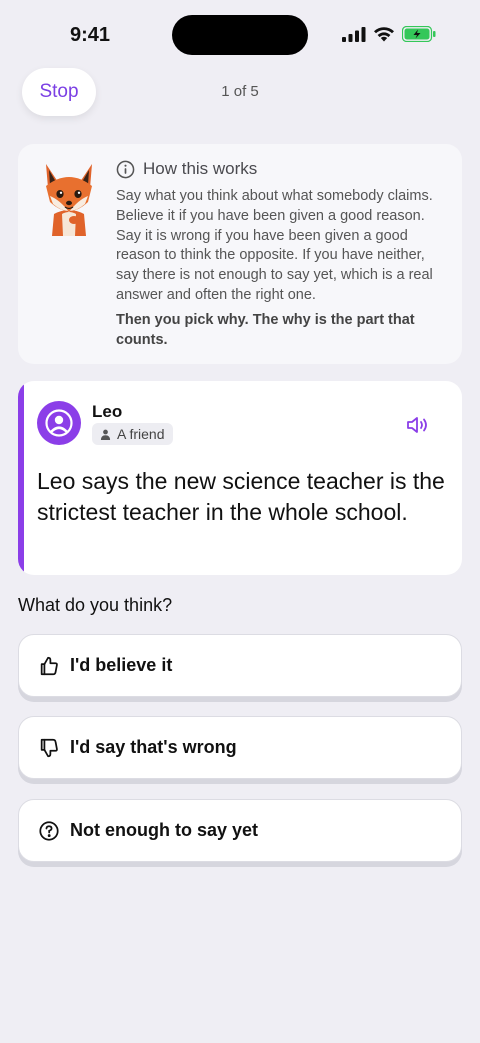 The width and height of the screenshot is (480, 1043). Describe the element at coordinates (107, 411) in the screenshot. I see `speaker-name: Leo` at that location.